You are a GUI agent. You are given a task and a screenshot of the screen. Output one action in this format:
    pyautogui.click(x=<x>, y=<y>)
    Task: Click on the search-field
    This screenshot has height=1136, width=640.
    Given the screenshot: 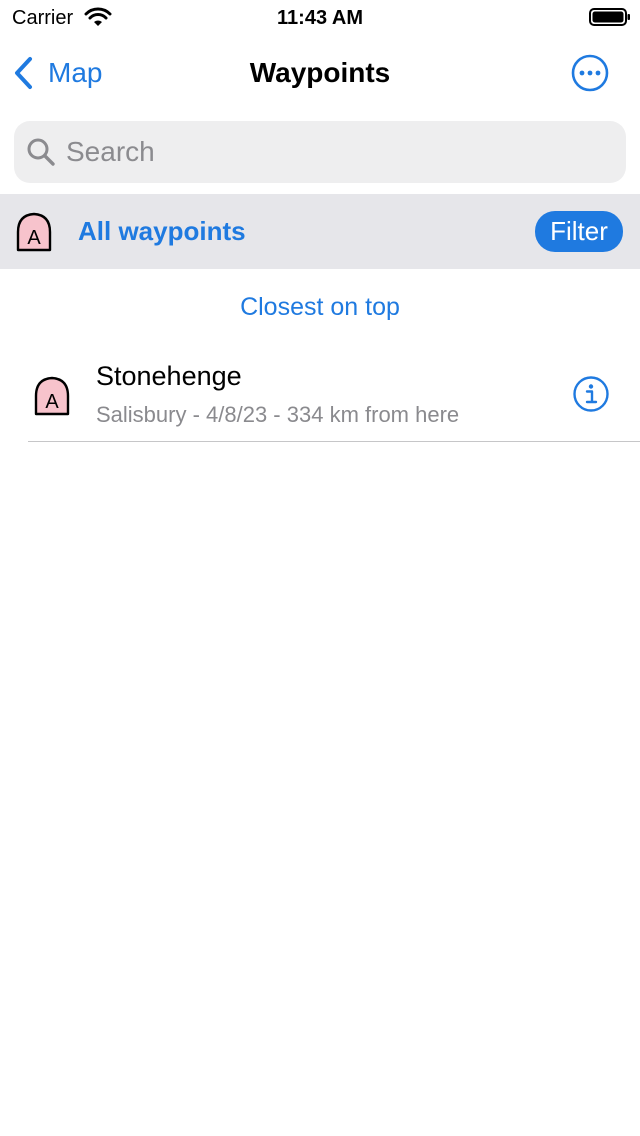 What is the action you would take?
    pyautogui.click(x=320, y=152)
    